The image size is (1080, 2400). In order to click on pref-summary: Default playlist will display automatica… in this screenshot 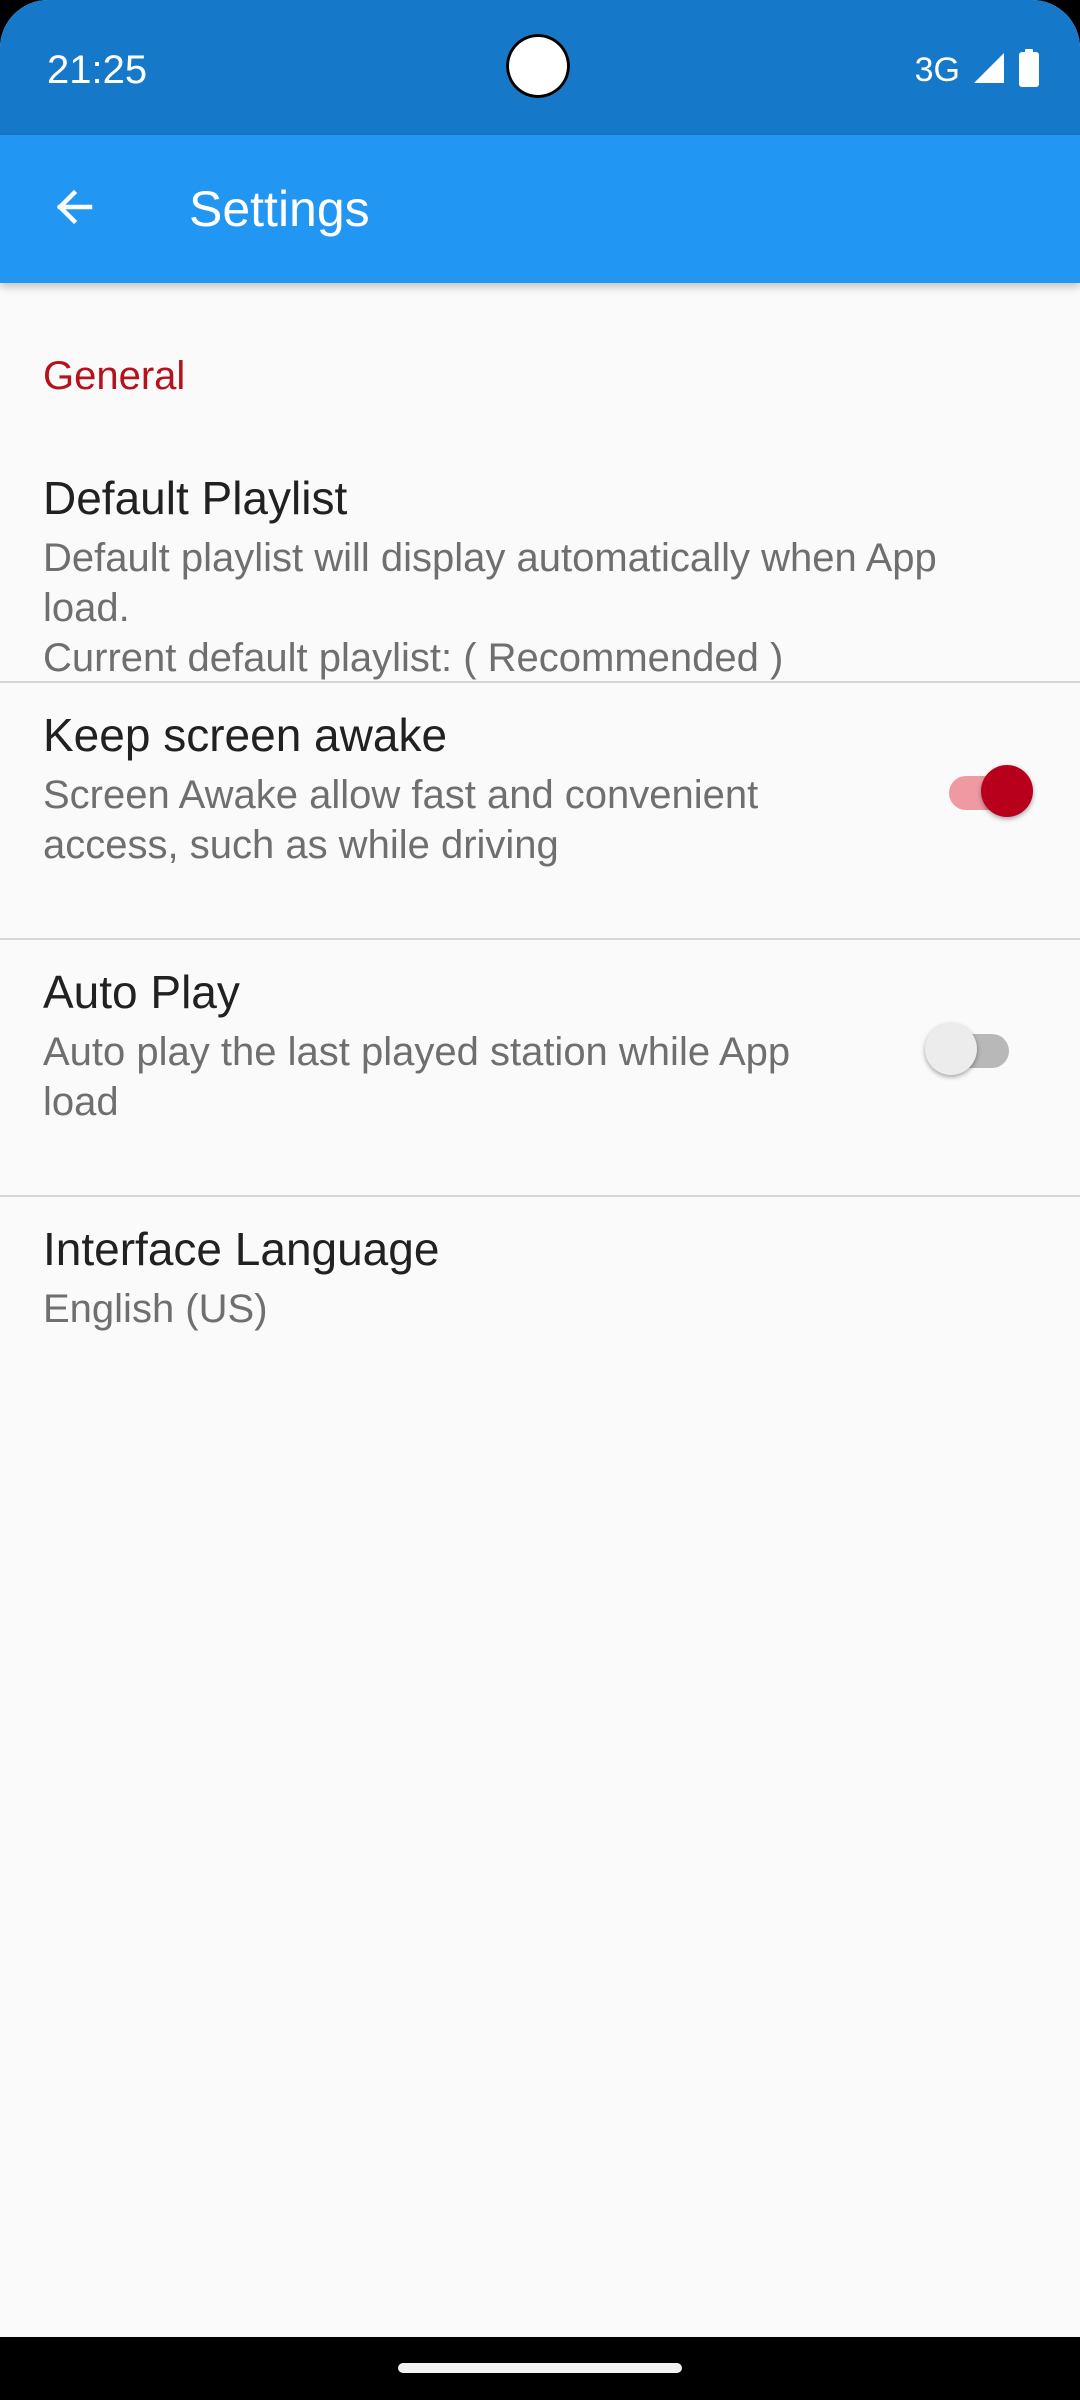, I will do `click(490, 608)`.